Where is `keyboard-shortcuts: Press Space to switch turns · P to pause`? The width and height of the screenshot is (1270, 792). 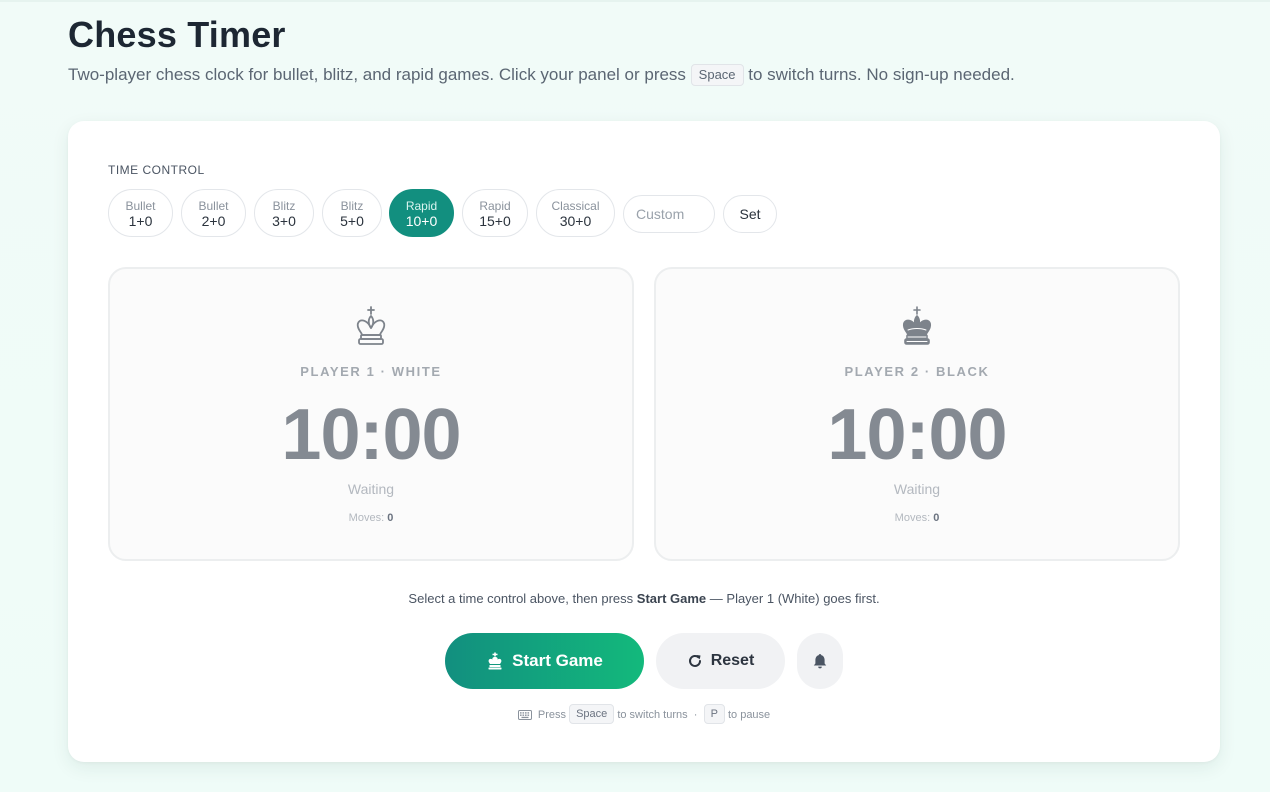
keyboard-shortcuts: Press Space to switch turns · P to pause is located at coordinates (644, 714).